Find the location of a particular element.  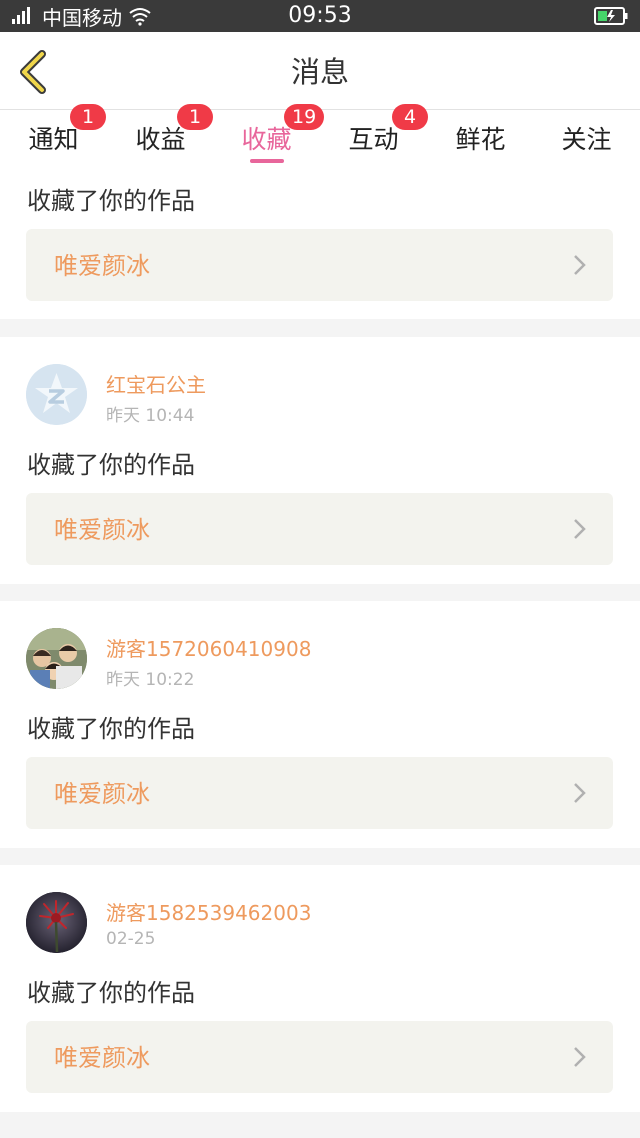

user-name: 游客1572060410908 is located at coordinates (208, 647).